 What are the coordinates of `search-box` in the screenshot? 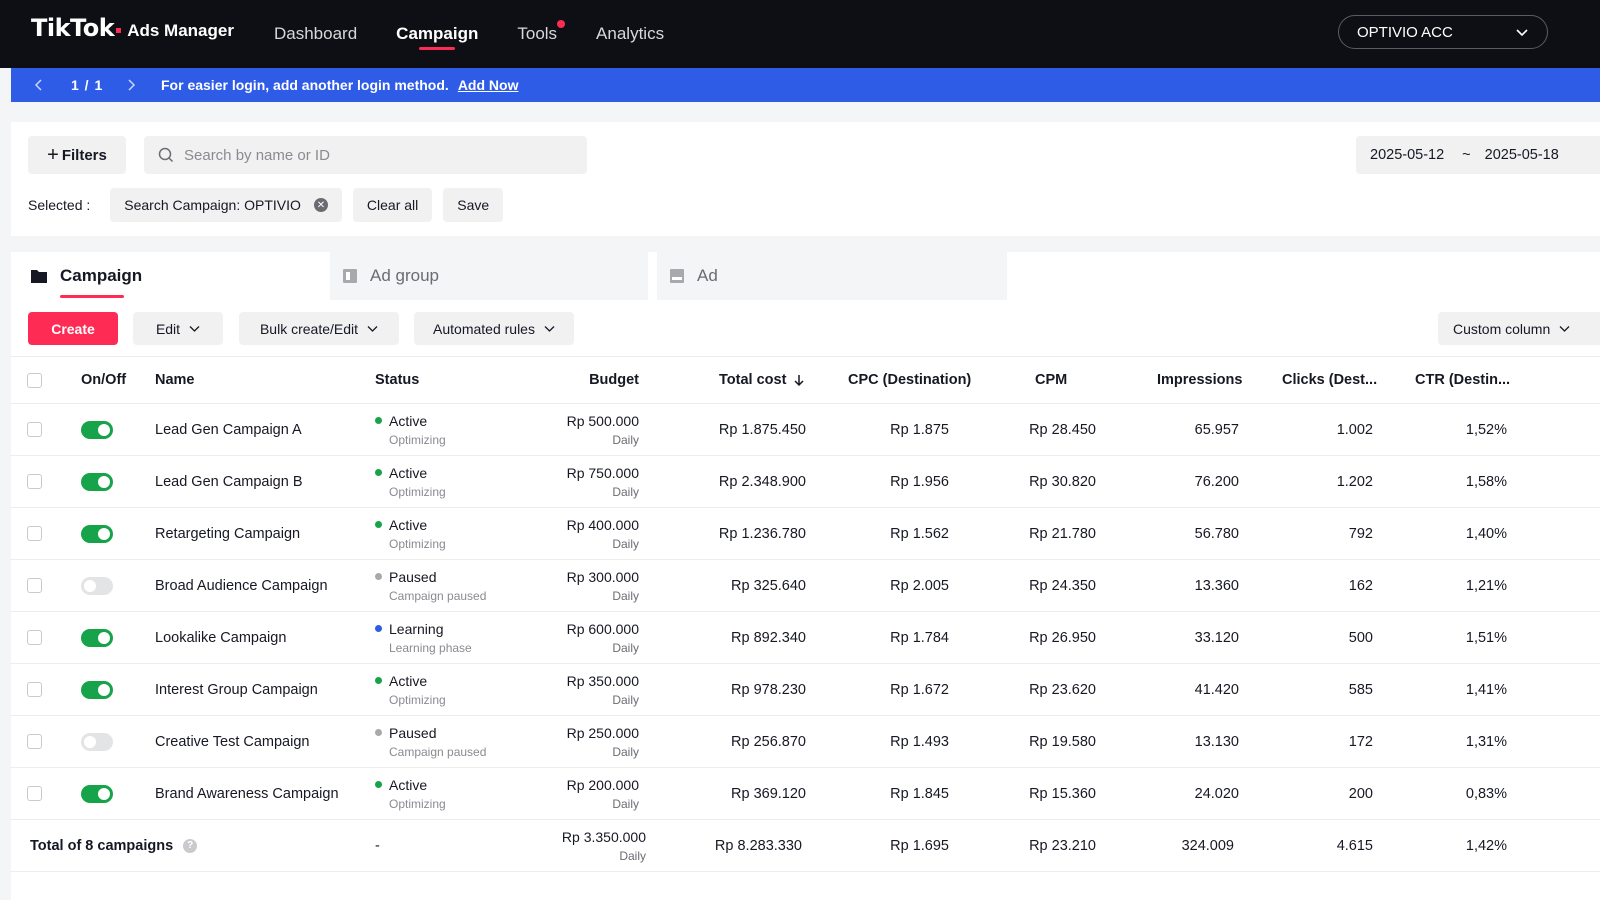 It's located at (365, 155).